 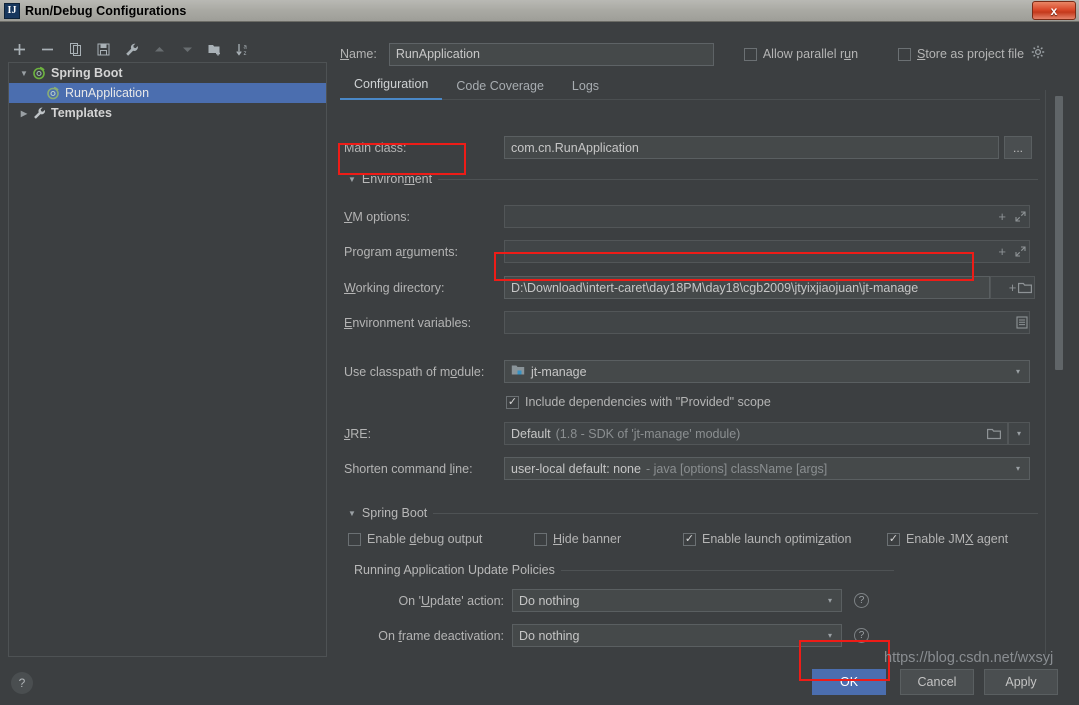 I want to click on configurations-toolbar: a z, so click(x=167, y=49).